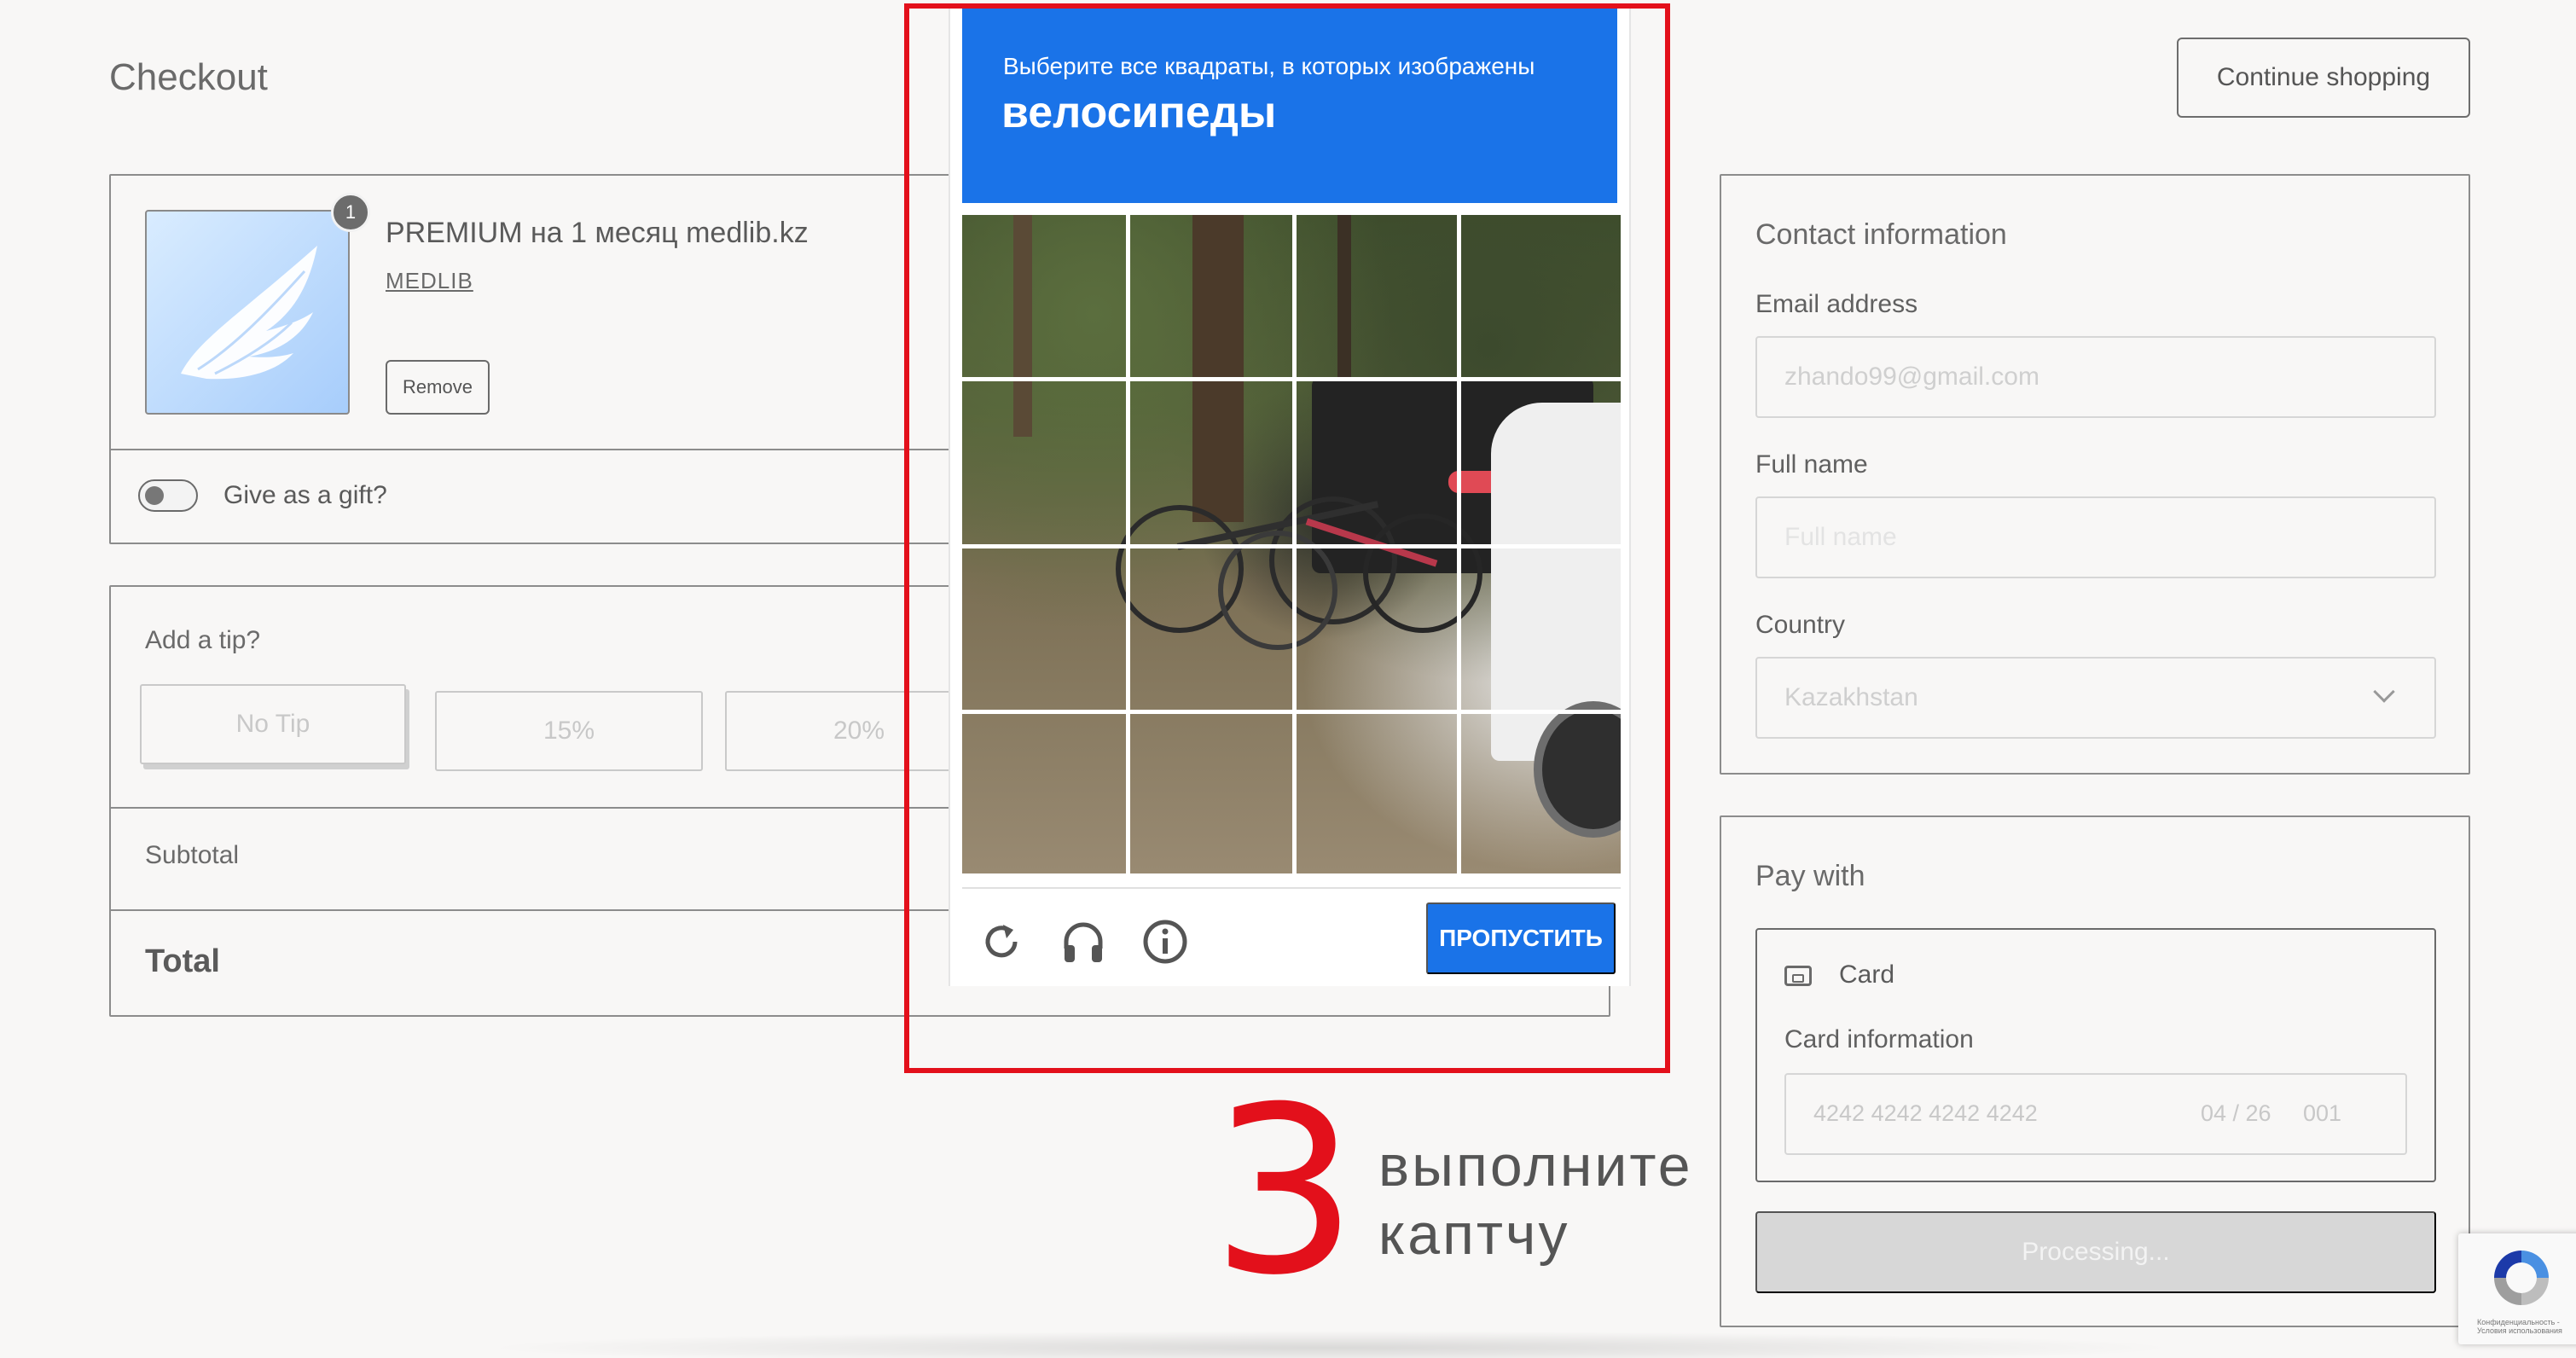 The height and width of the screenshot is (1358, 2576). Describe the element at coordinates (2095, 537) in the screenshot. I see `fullname-field: Full name` at that location.